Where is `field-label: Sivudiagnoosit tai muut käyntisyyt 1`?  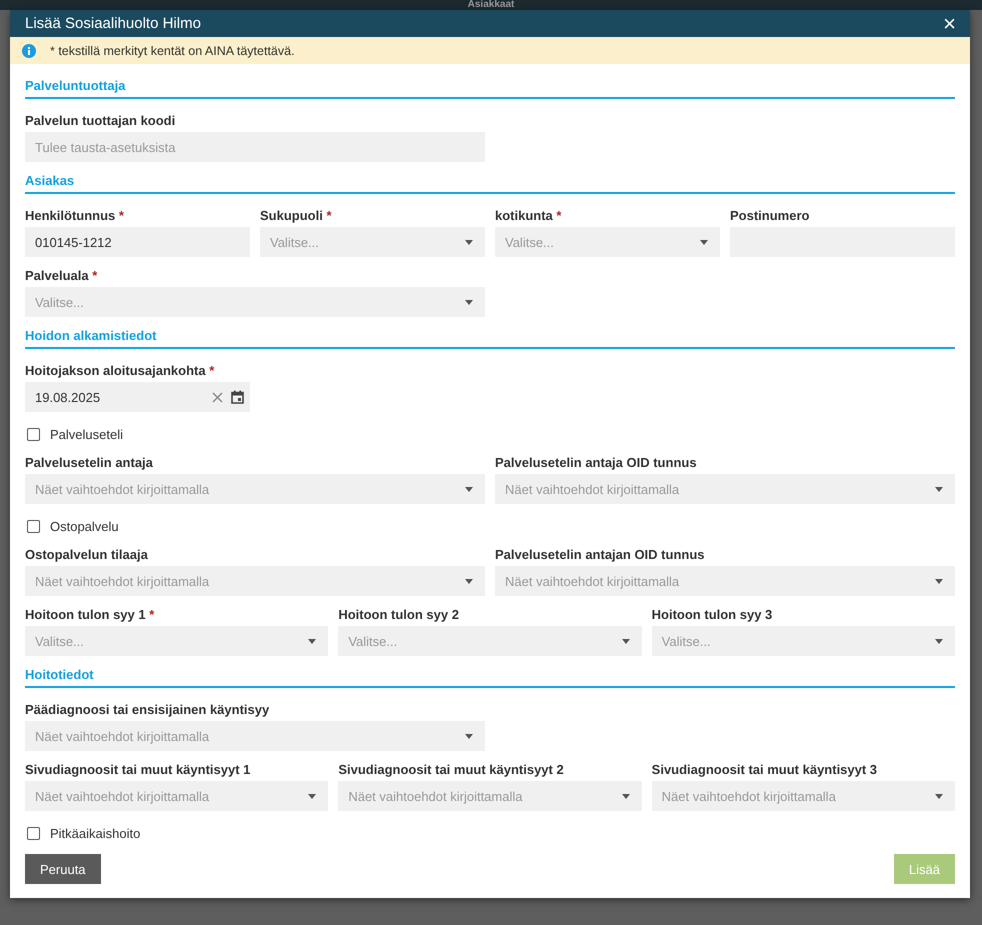
field-label: Sivudiagnoosit tai muut käyntisyyt 1 is located at coordinates (138, 770).